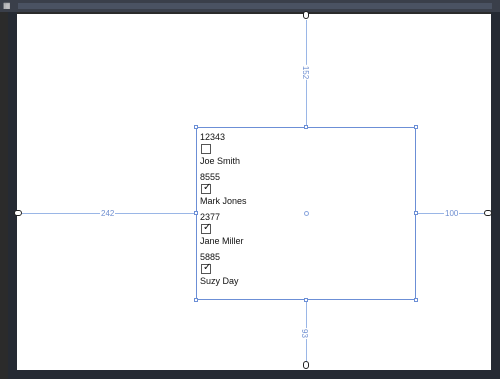 Image resolution: width=500 pixels, height=379 pixels. I want to click on resize-handle-bottom-left, so click(196, 300).